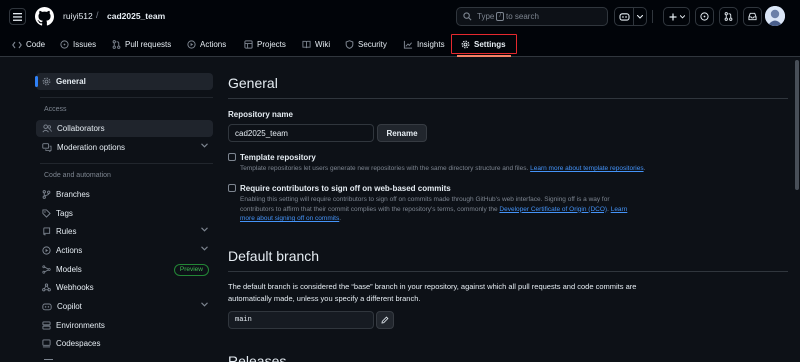 The width and height of the screenshot is (800, 362). I want to click on tab-code: Code, so click(28, 44).